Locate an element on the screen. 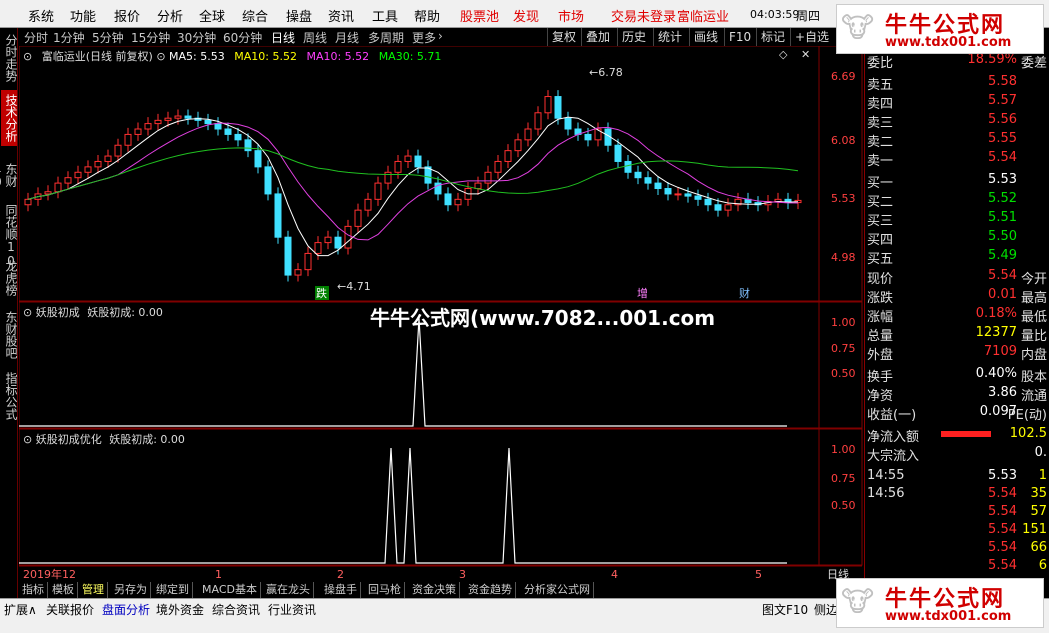 Image resolution: width=1049 pixels, height=633 pixels. tick-row: 5.54 151 is located at coordinates (957, 531).